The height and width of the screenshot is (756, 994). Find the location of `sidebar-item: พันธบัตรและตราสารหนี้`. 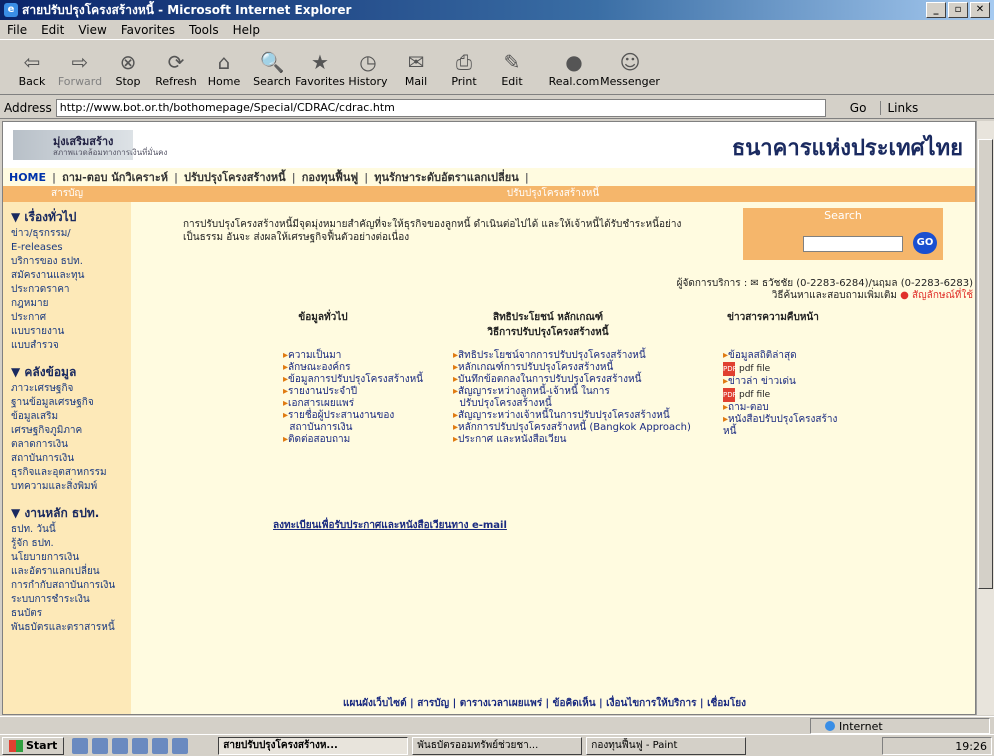

sidebar-item: พันธบัตรและตราสารหนี้ is located at coordinates (71, 628).